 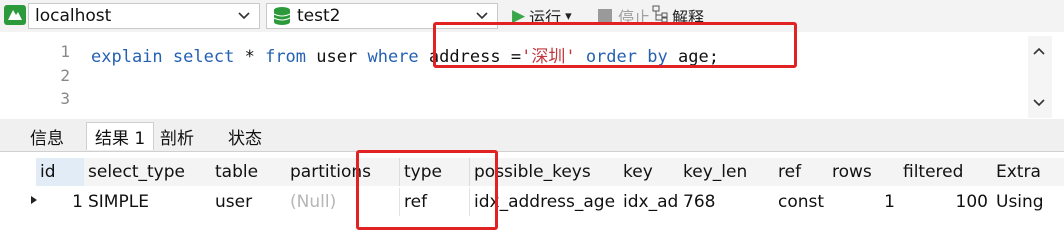 I want to click on highlight-box-type-column, so click(x=427, y=190).